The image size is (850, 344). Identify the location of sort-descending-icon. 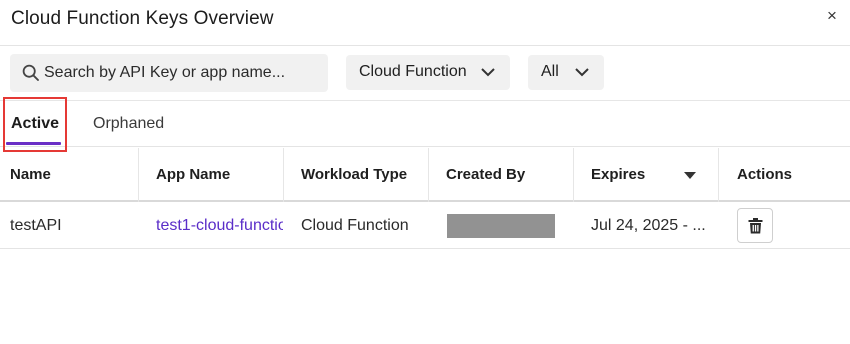
(690, 176).